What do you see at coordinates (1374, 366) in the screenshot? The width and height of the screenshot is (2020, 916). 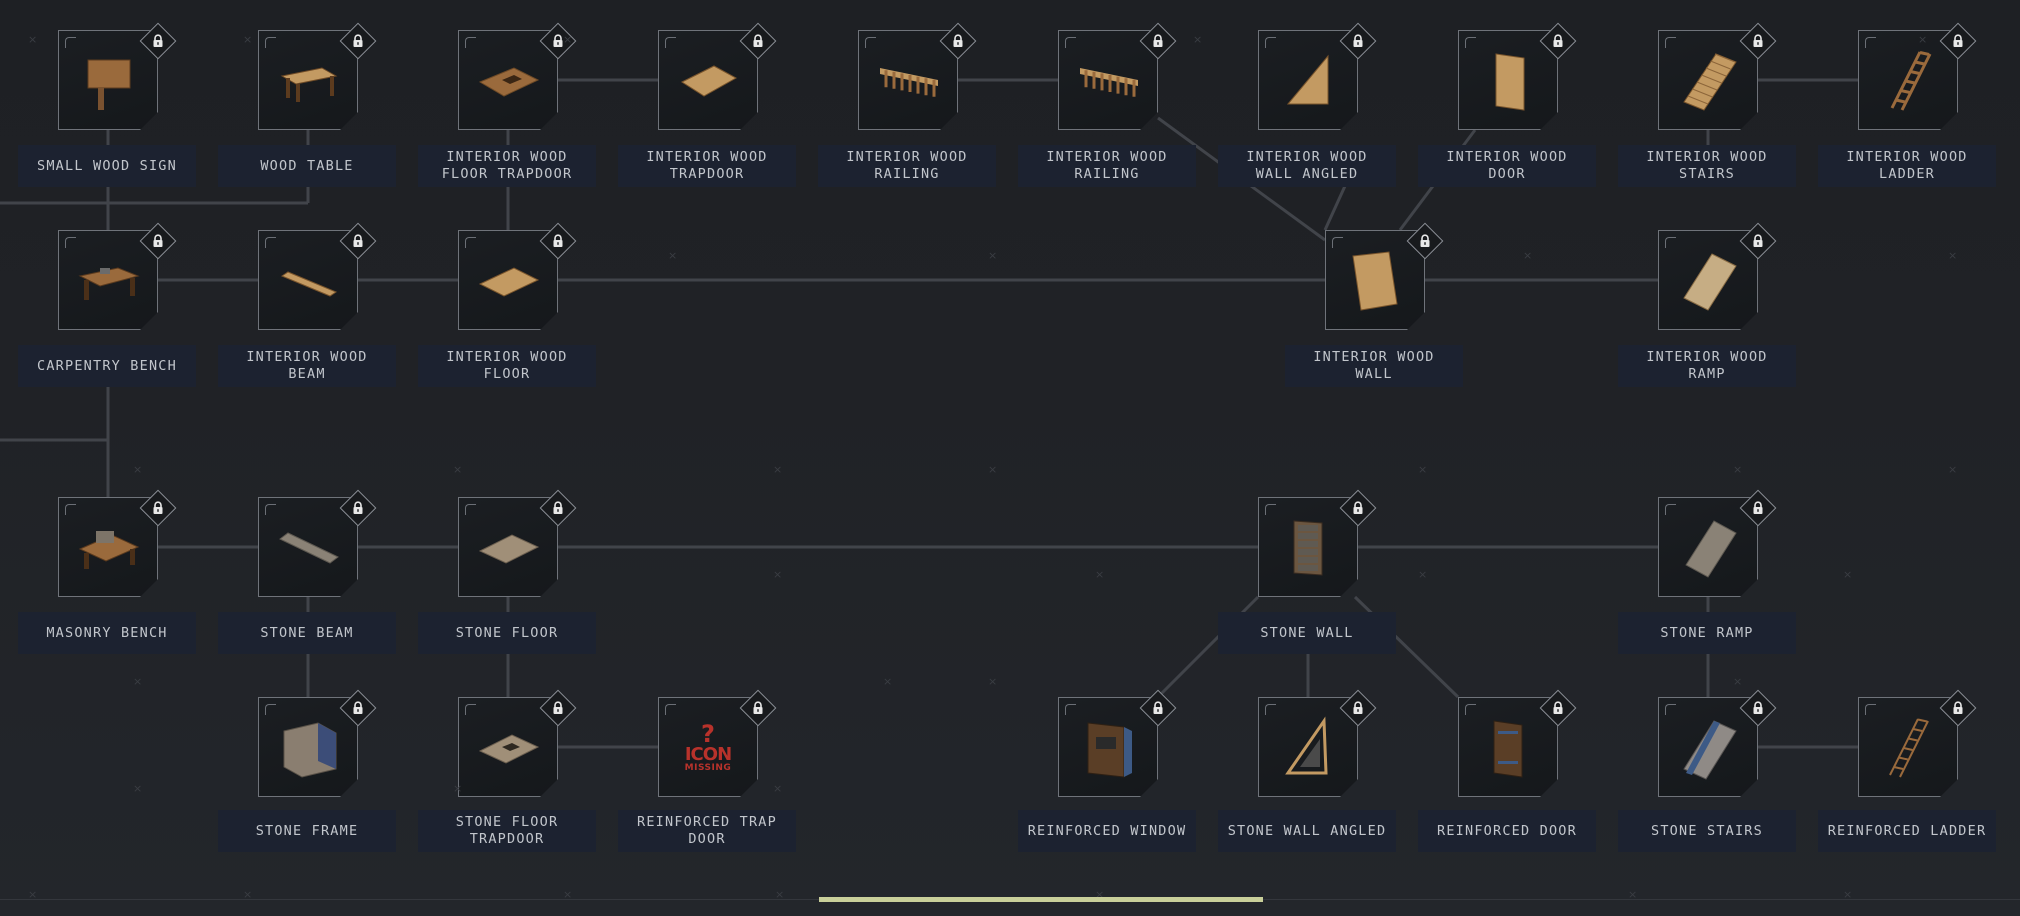 I see `node-label-interior-wood-wall: INTERIOR WOOD WALL` at bounding box center [1374, 366].